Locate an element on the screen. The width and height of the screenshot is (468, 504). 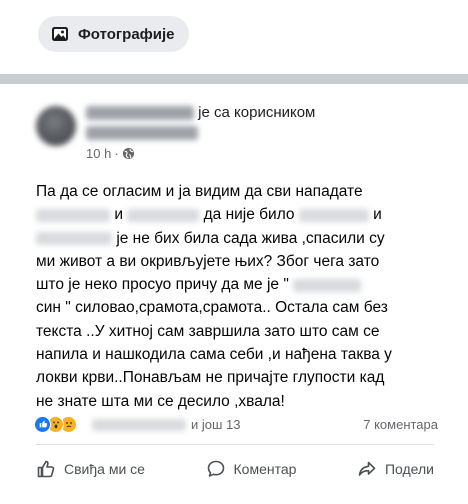
comment-icon is located at coordinates (215, 468).